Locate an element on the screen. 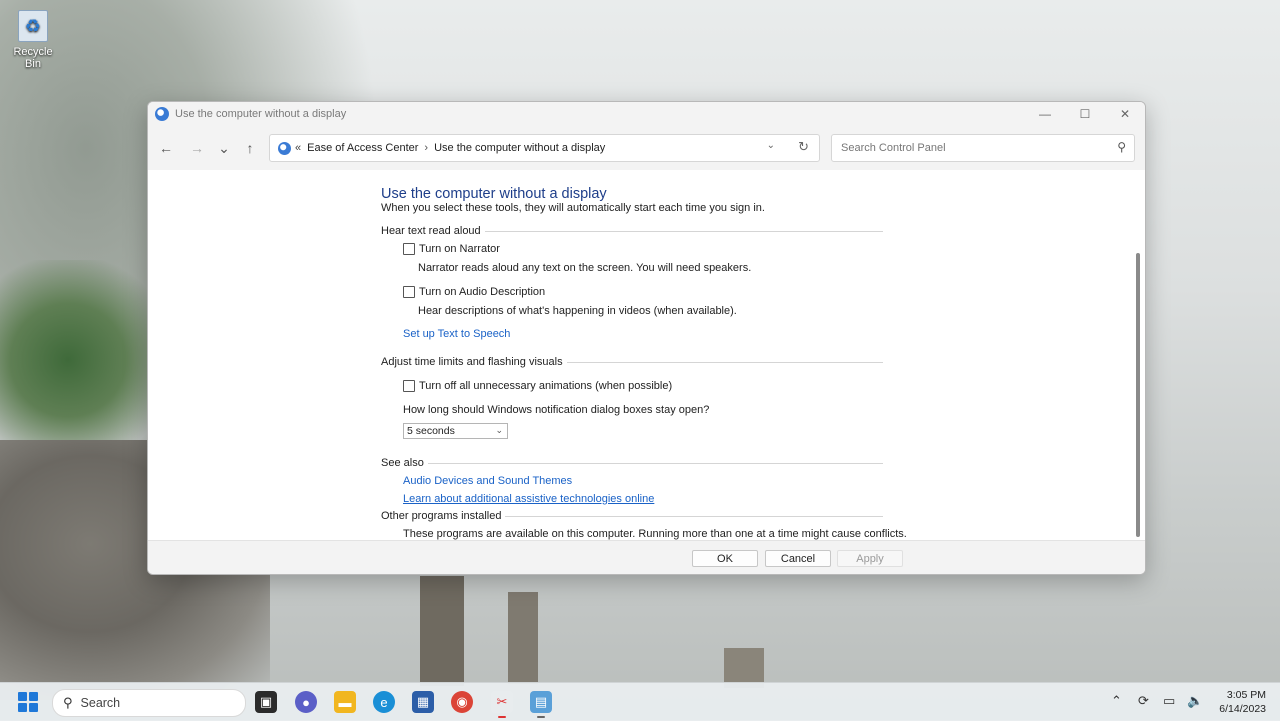 The image size is (1280, 721). window-controls: — ☐ ✕ is located at coordinates (1085, 114).